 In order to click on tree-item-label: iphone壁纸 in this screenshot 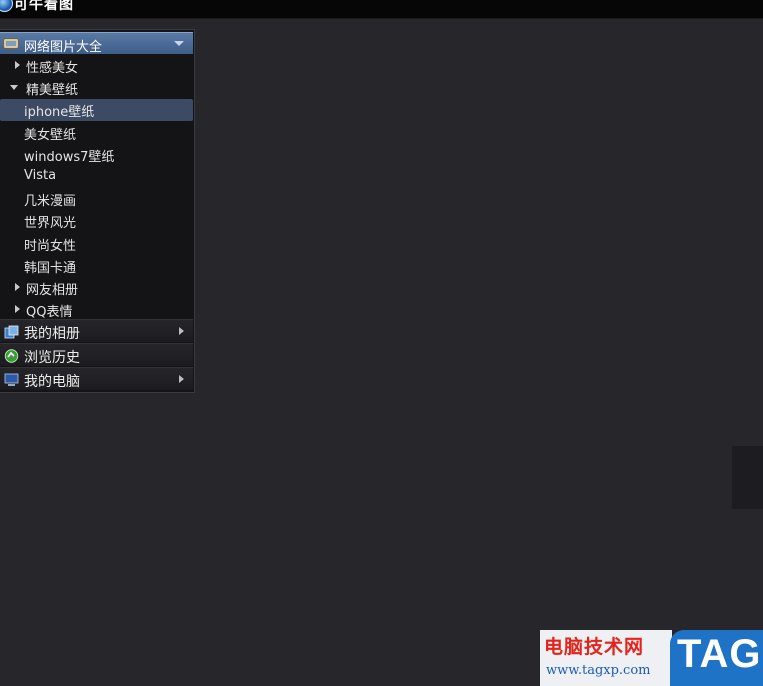, I will do `click(59, 113)`.